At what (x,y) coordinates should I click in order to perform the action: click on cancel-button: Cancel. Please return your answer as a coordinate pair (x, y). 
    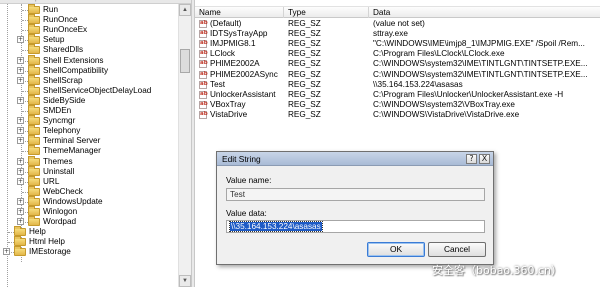
    Looking at the image, I should click on (457, 249).